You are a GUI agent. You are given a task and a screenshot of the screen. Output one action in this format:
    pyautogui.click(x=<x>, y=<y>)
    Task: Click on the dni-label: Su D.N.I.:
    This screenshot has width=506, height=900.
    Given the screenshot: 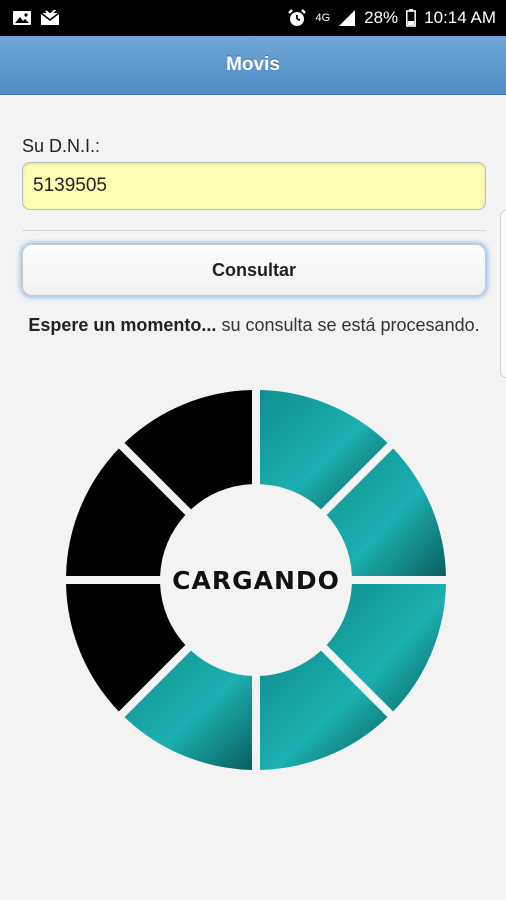 What is the action you would take?
    pyautogui.click(x=61, y=146)
    